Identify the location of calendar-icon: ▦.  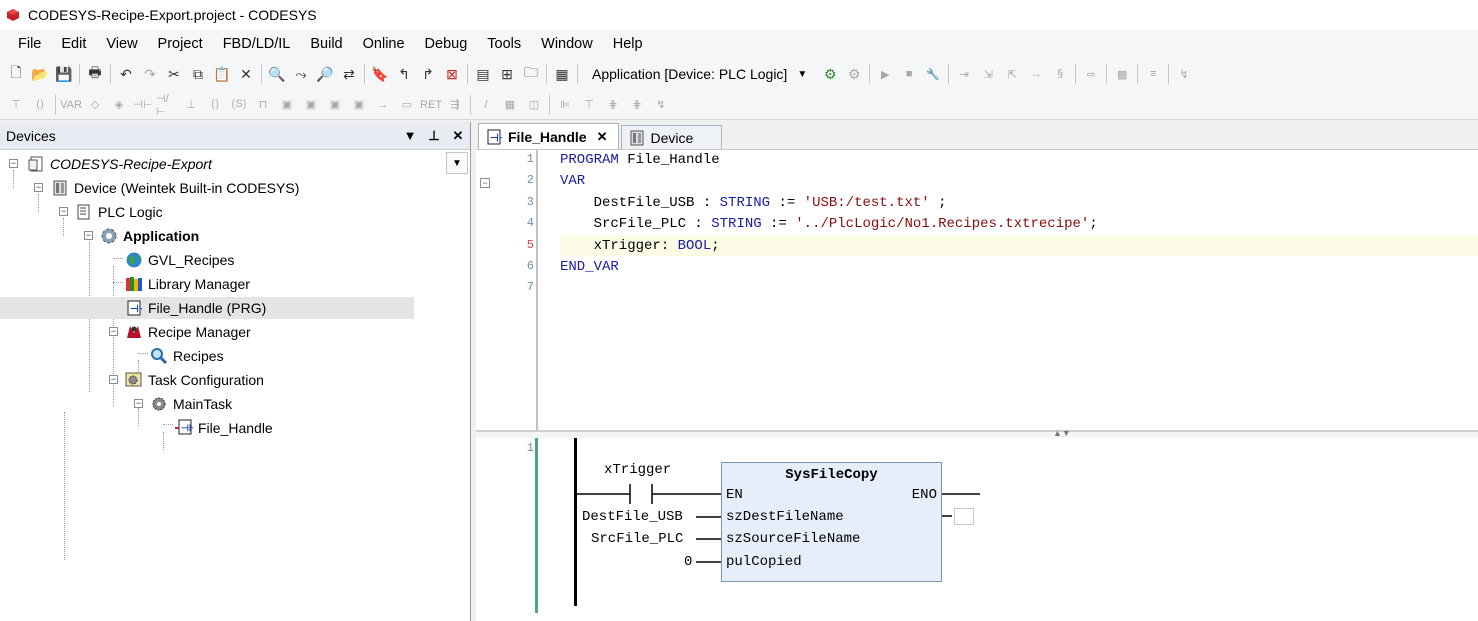
(562, 74).